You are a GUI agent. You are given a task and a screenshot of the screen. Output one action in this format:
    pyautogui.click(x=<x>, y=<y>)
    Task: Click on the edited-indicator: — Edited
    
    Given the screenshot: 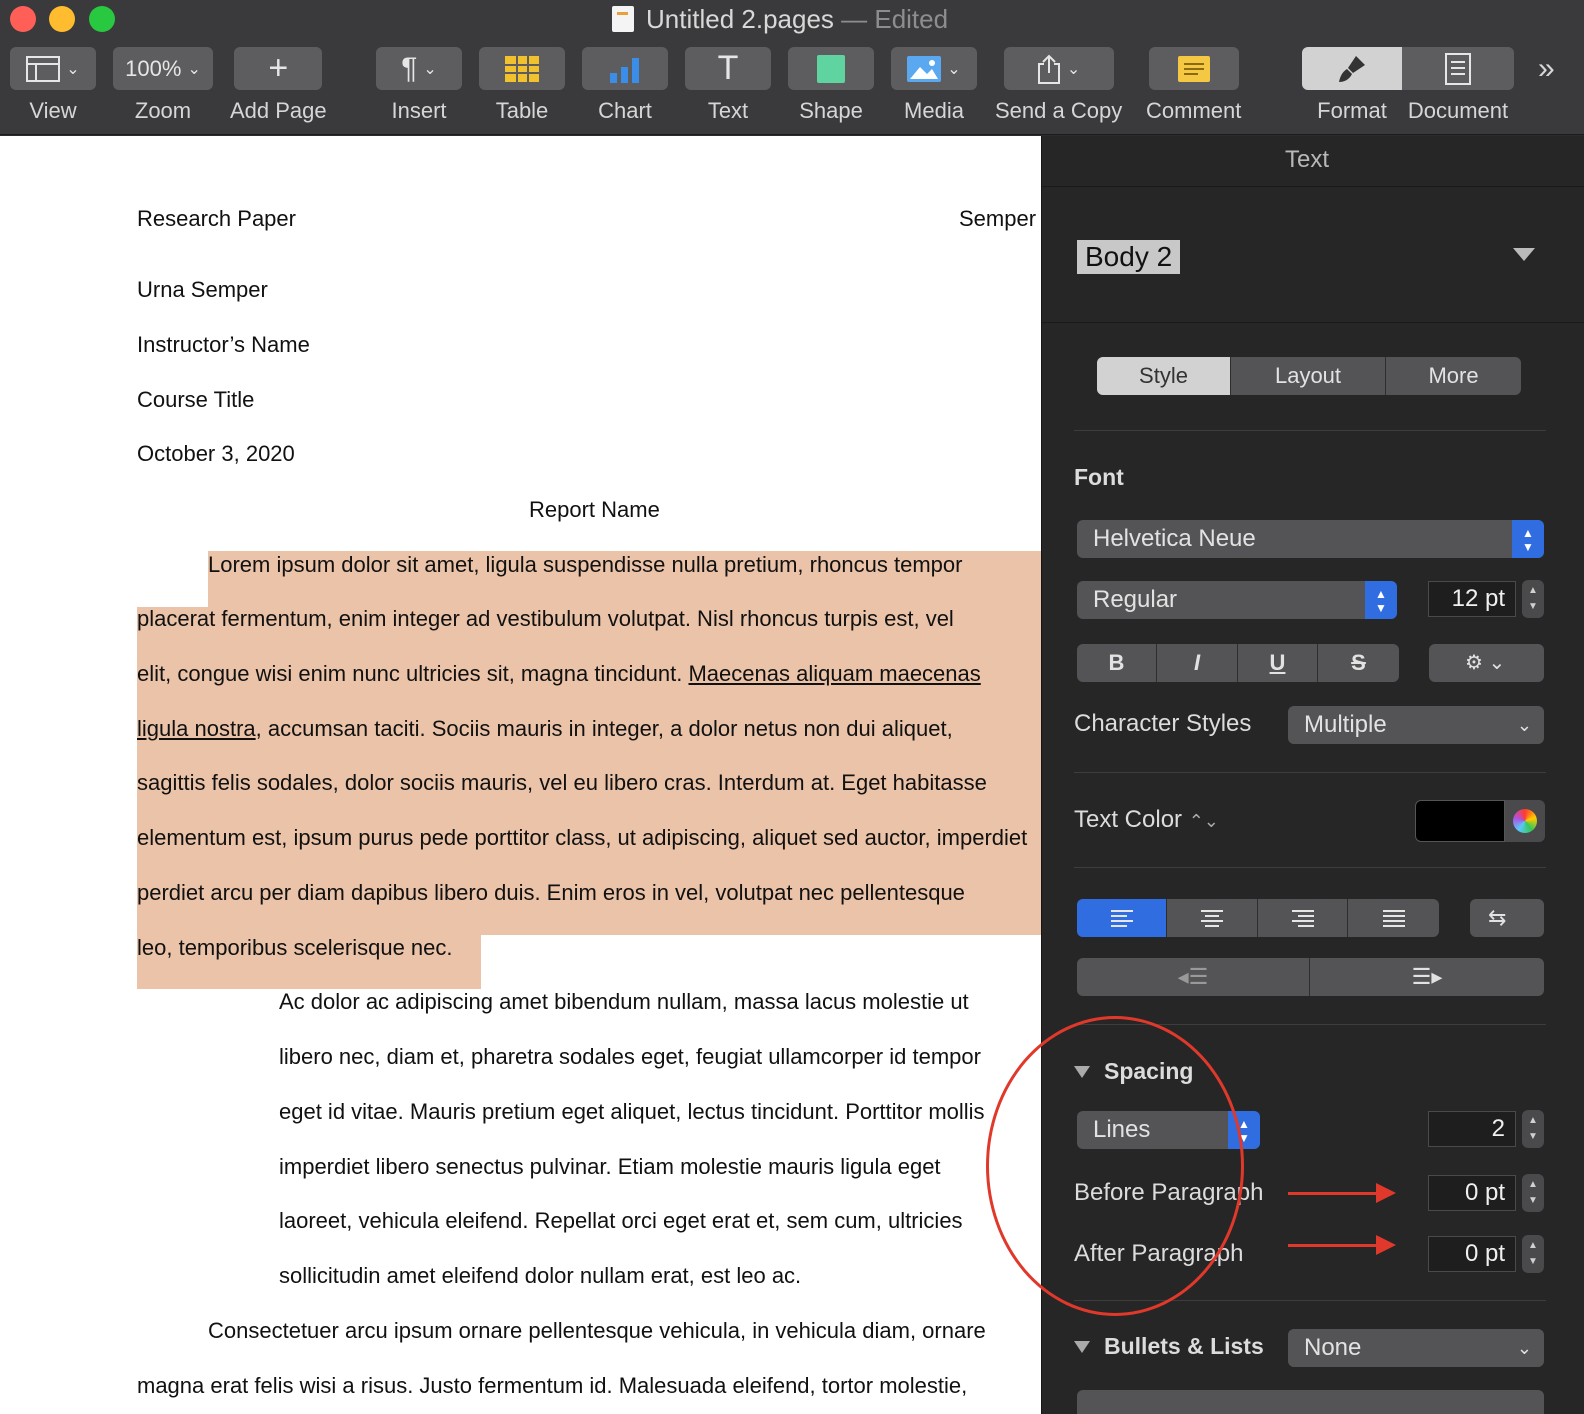 What is the action you would take?
    pyautogui.click(x=891, y=19)
    